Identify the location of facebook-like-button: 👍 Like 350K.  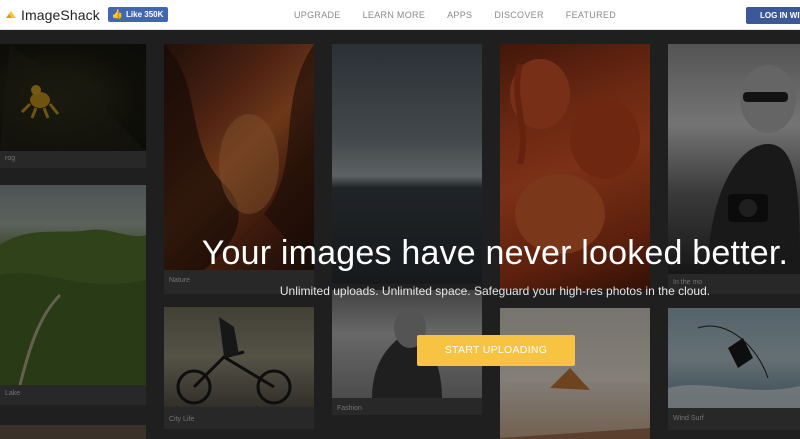
(138, 14).